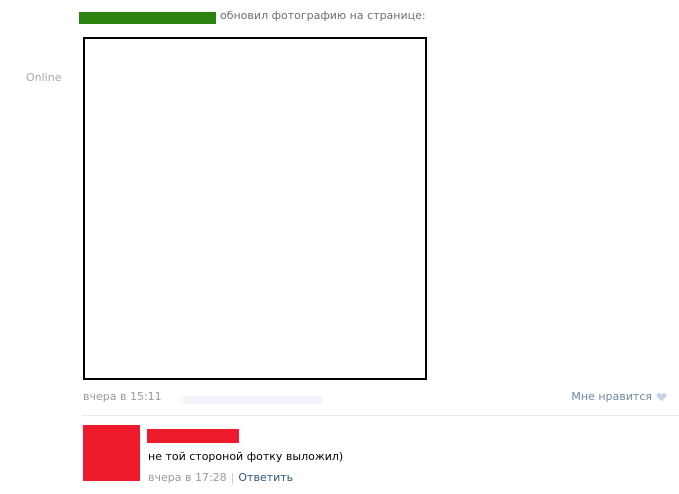 Image resolution: width=679 pixels, height=494 pixels. Describe the element at coordinates (661, 396) in the screenshot. I see `heart-icon` at that location.